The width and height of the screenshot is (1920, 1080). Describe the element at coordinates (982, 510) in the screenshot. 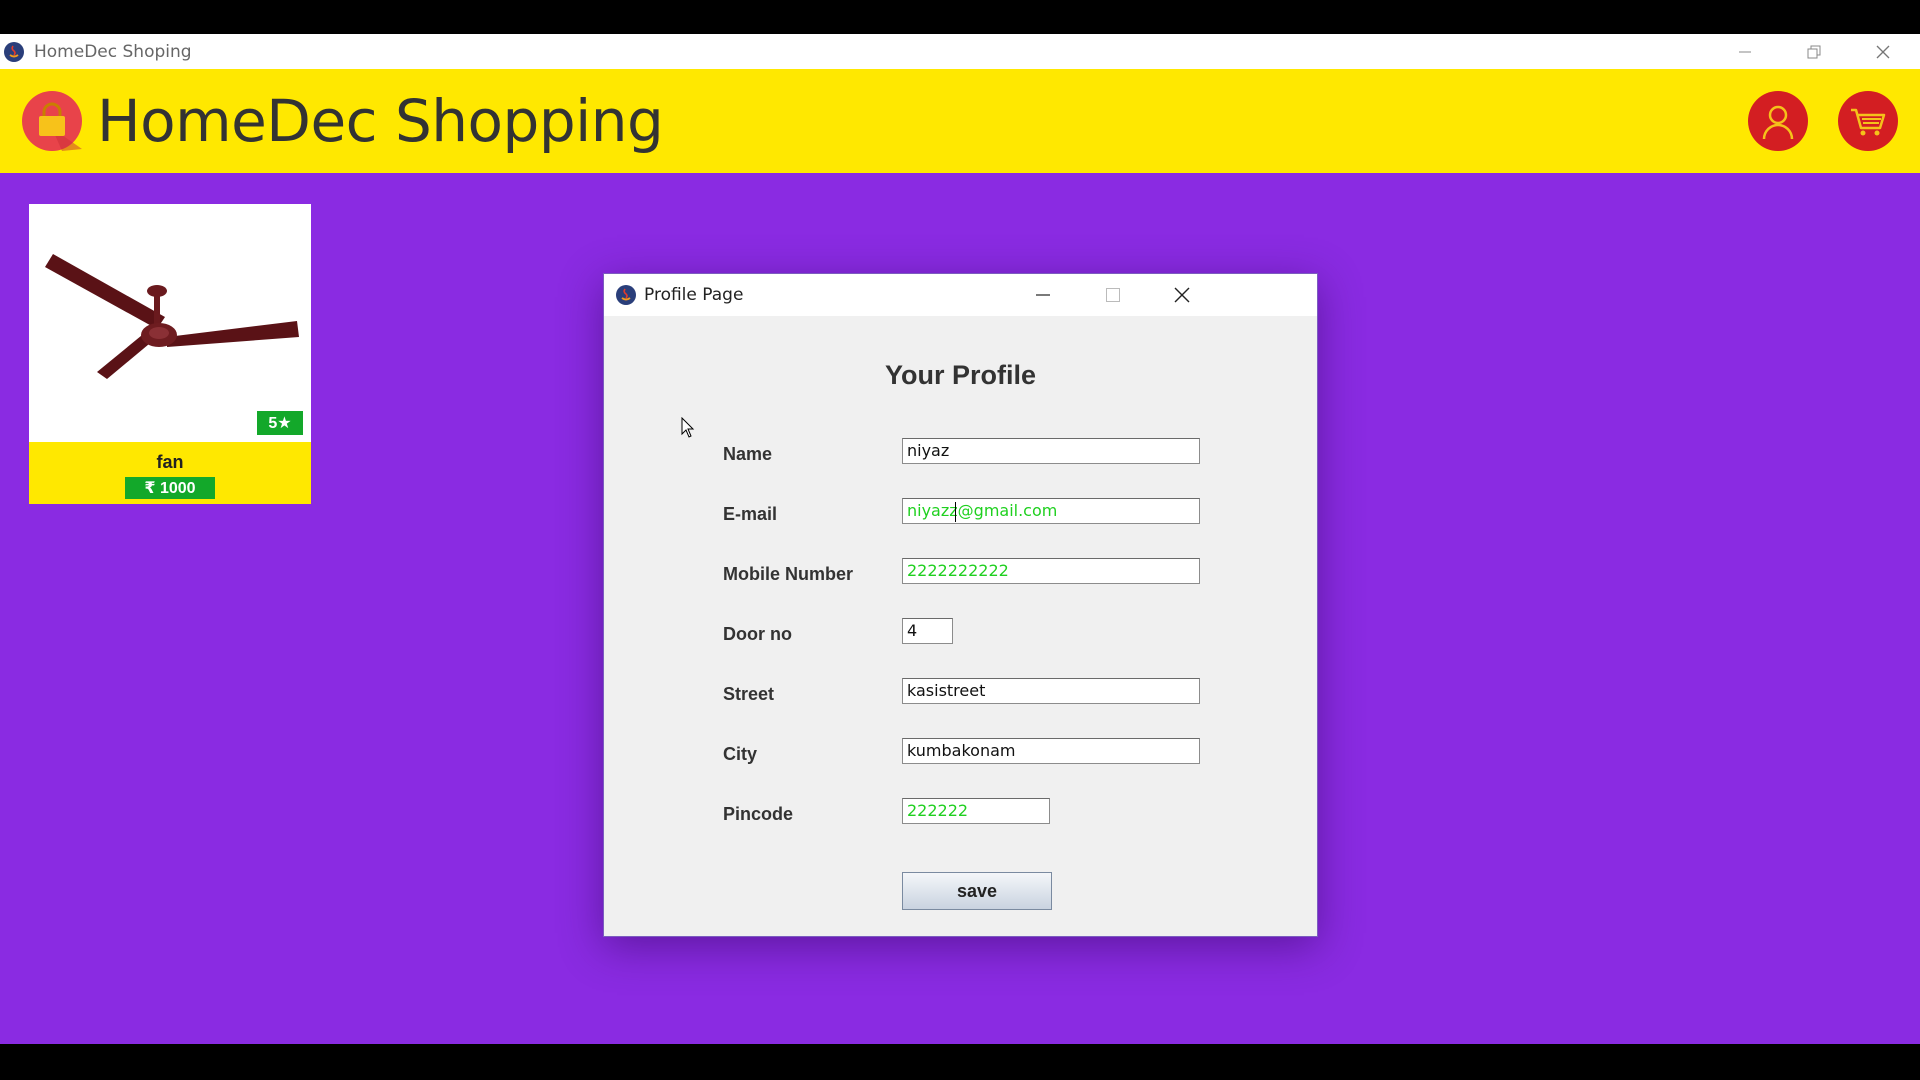

I see `email-value: niyazz@gmail.com` at that location.